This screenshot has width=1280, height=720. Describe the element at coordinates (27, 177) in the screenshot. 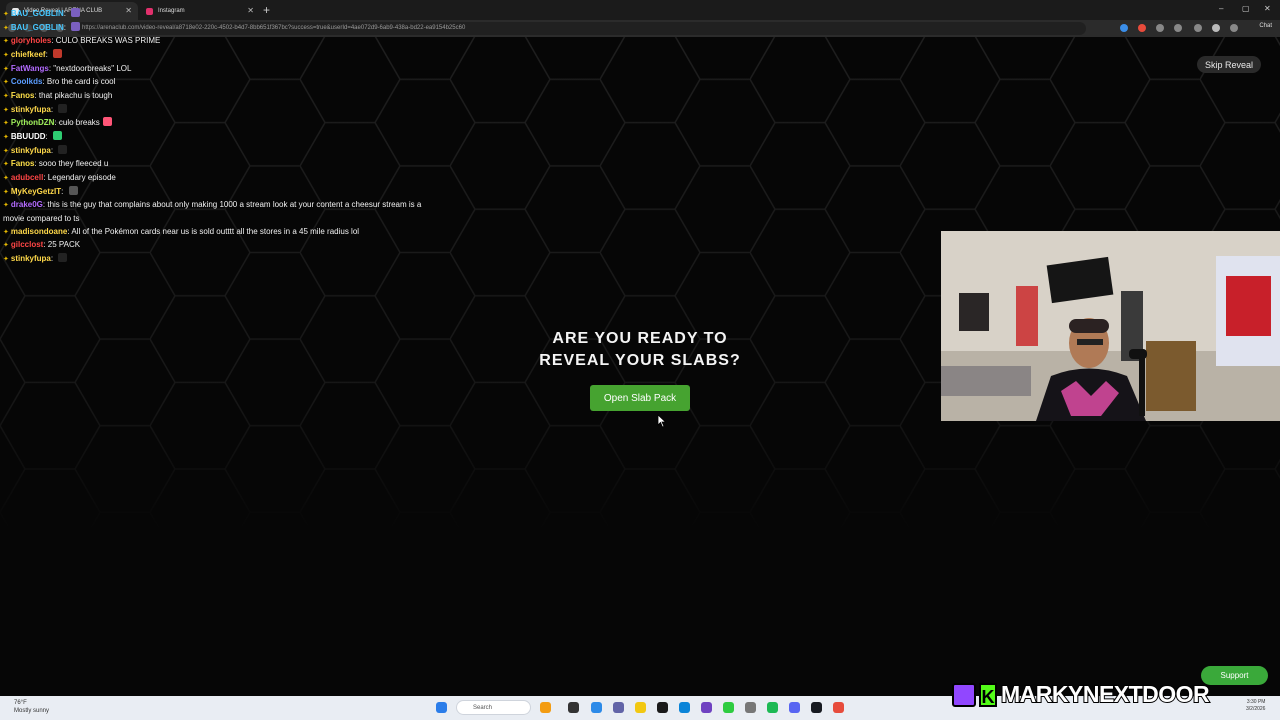

I see `chat-username: adubcell` at that location.